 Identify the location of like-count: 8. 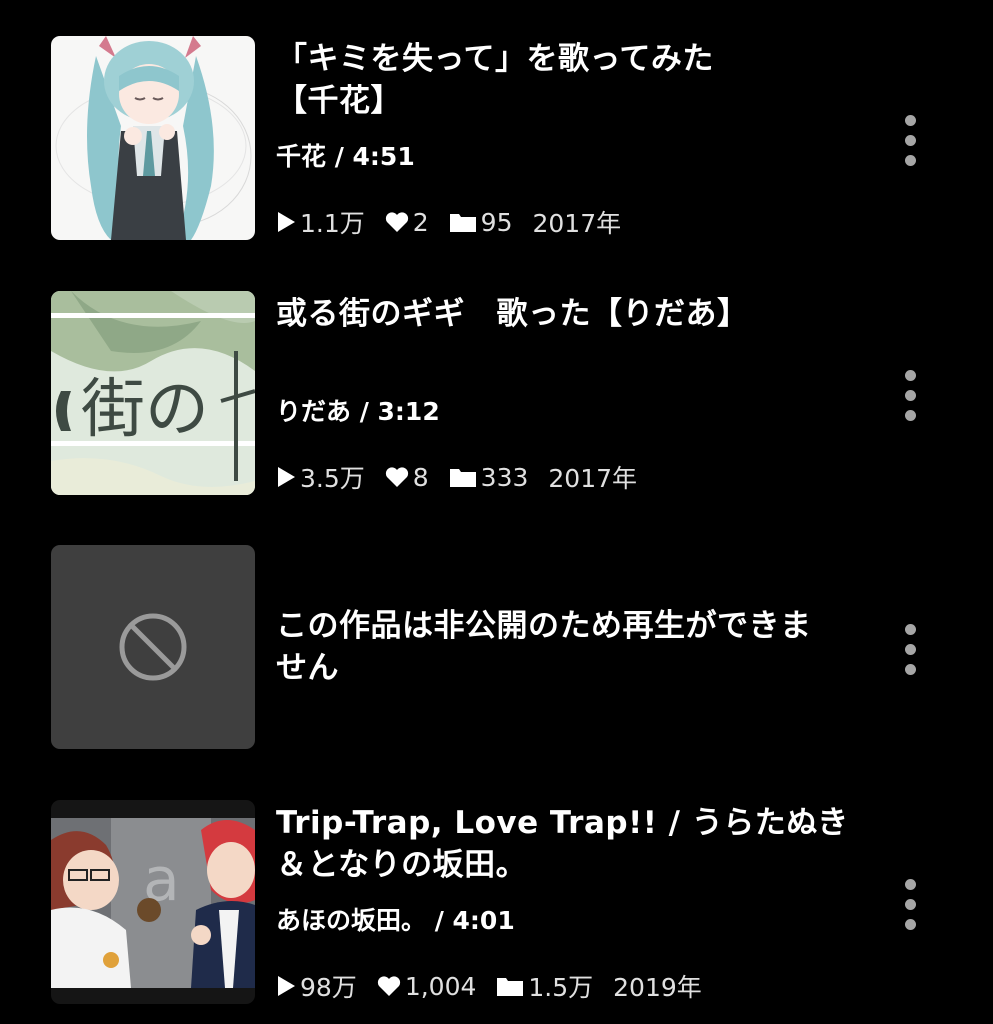
(407, 477).